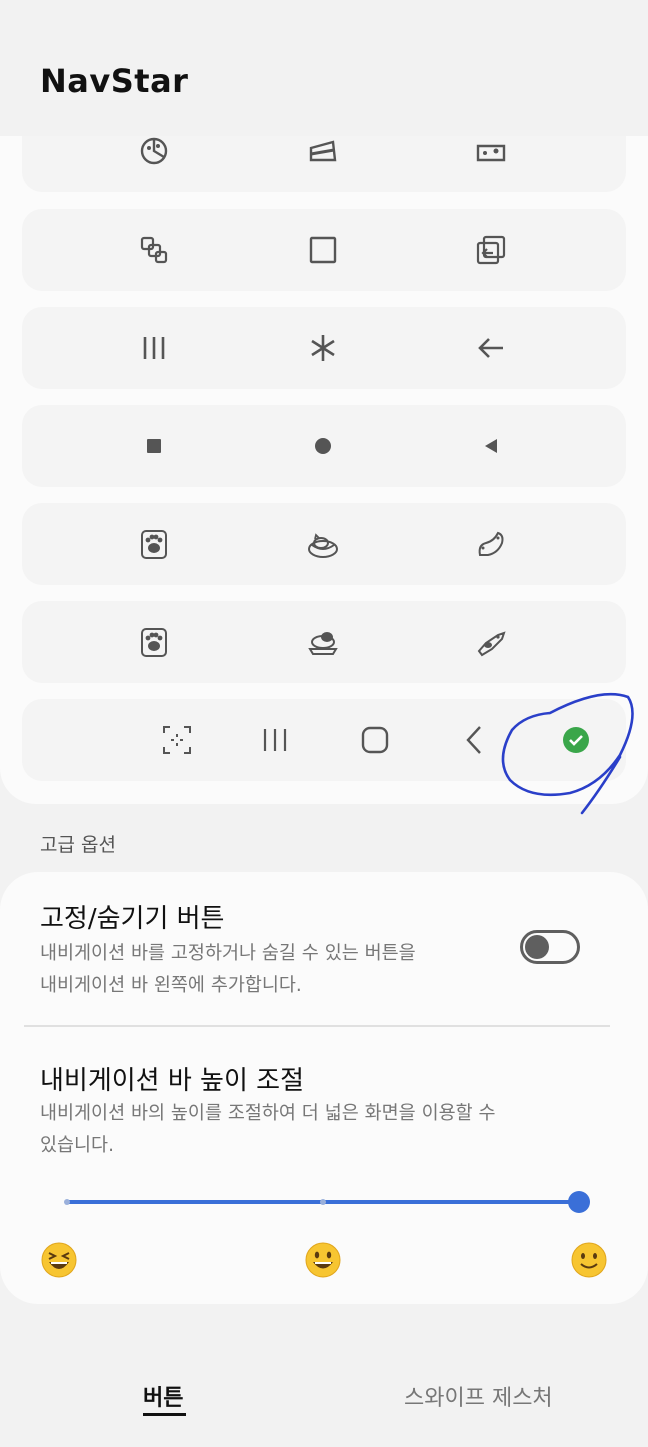 The width and height of the screenshot is (648, 1447). I want to click on filled-square-icon, so click(154, 446).